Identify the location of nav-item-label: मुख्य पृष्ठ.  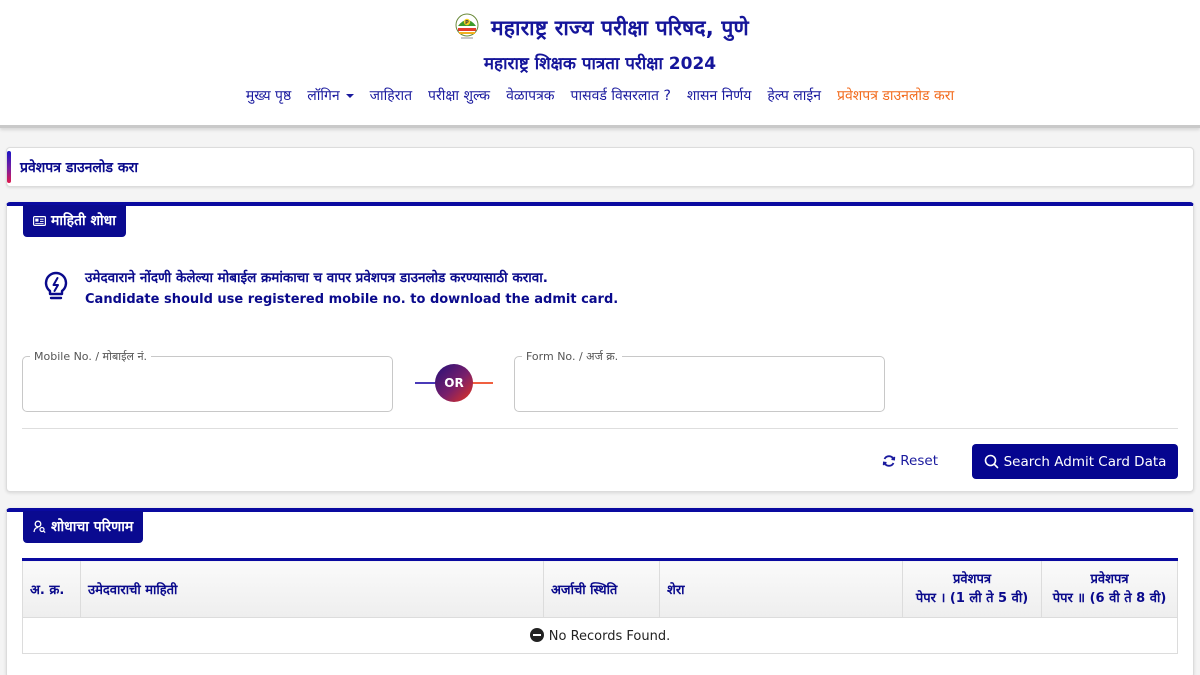
(268, 96).